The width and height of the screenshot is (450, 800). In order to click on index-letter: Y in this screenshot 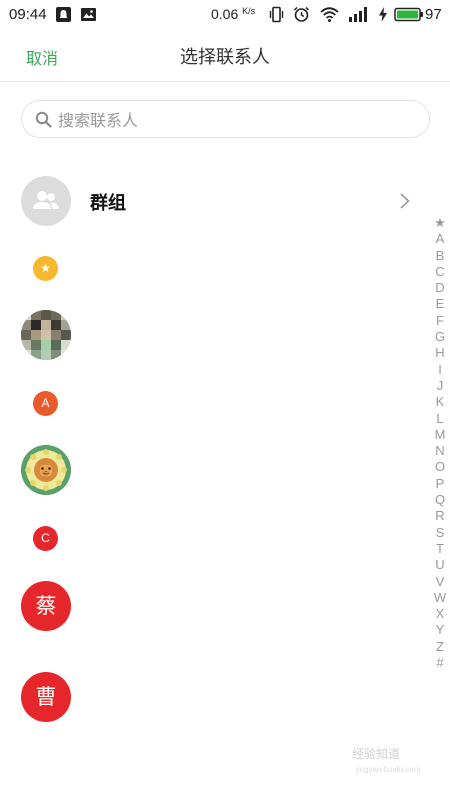, I will do `click(440, 630)`.